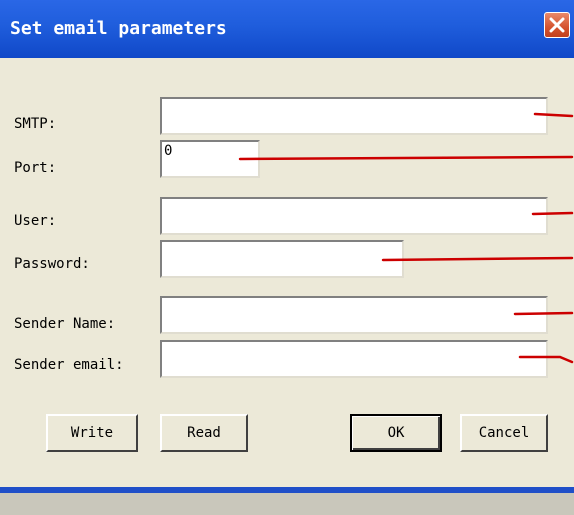 The height and width of the screenshot is (515, 574). I want to click on close-button, so click(557, 25).